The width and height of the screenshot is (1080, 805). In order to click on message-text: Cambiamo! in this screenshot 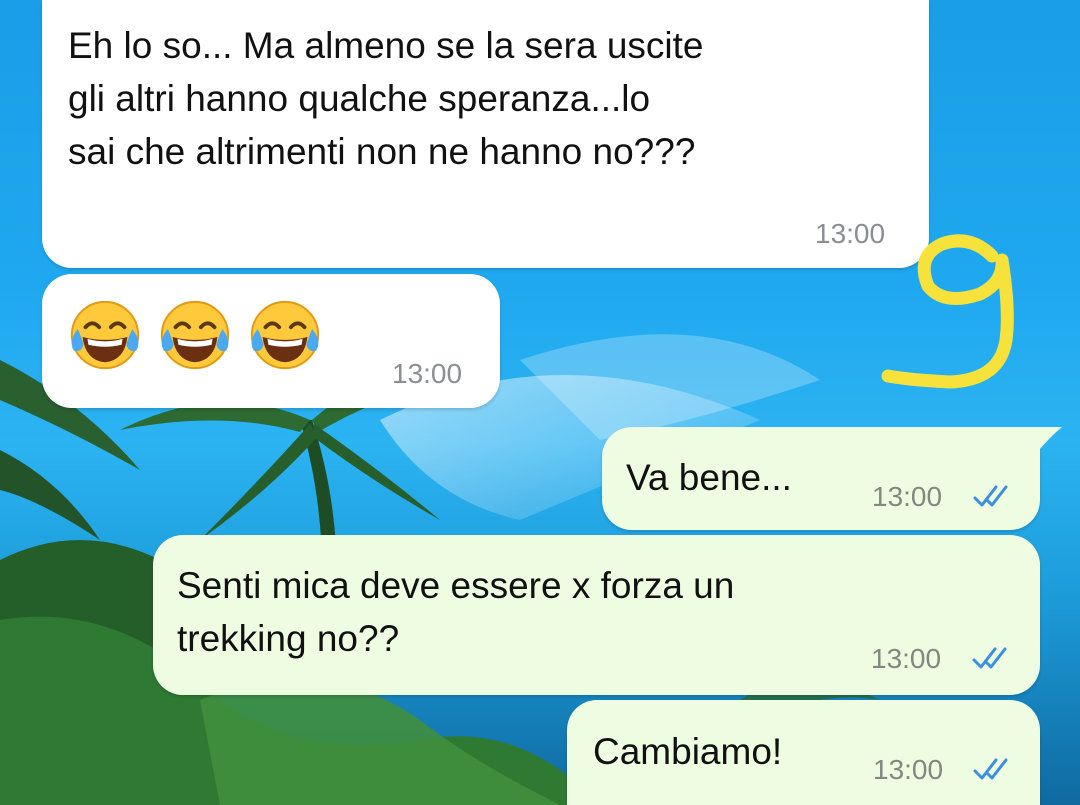, I will do `click(688, 751)`.